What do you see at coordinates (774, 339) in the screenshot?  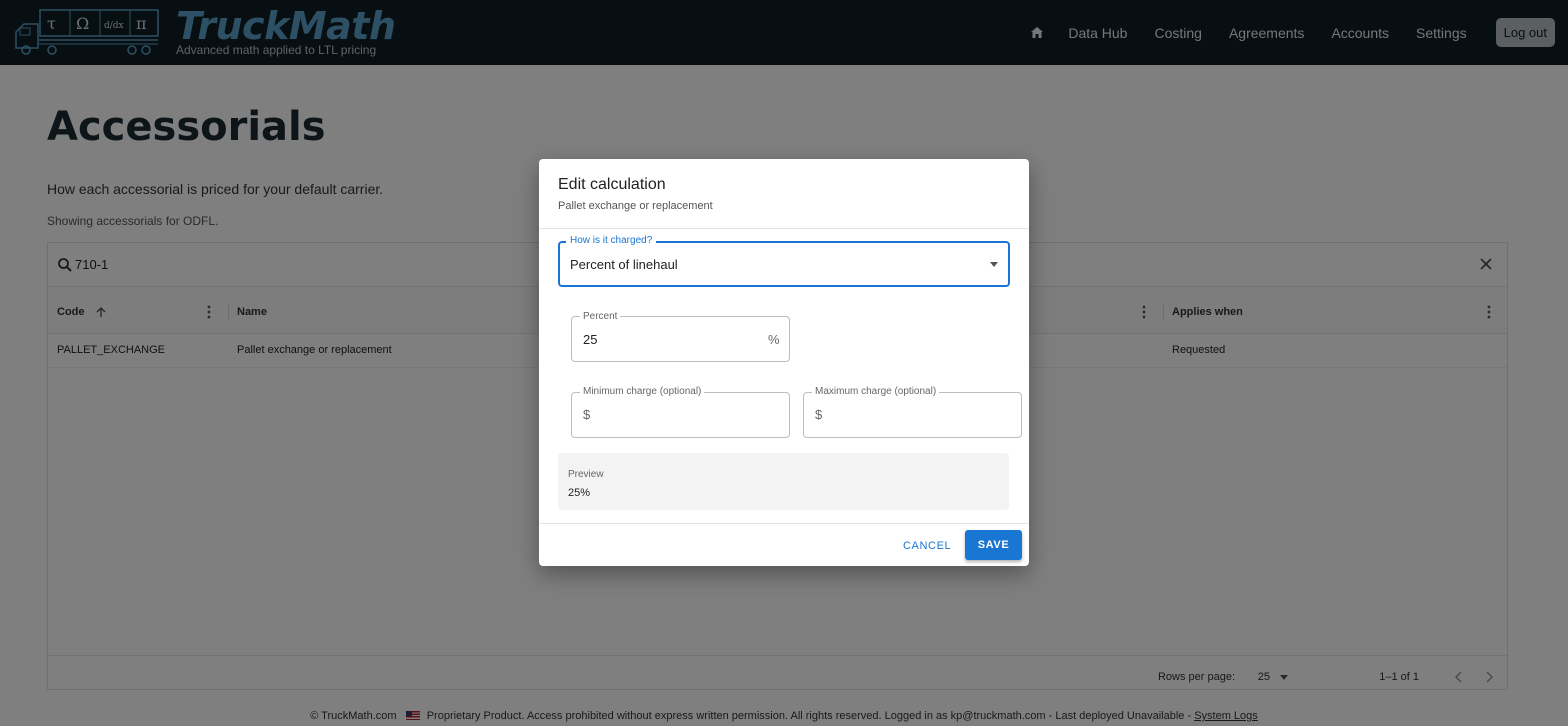 I see `percent-unit: %` at bounding box center [774, 339].